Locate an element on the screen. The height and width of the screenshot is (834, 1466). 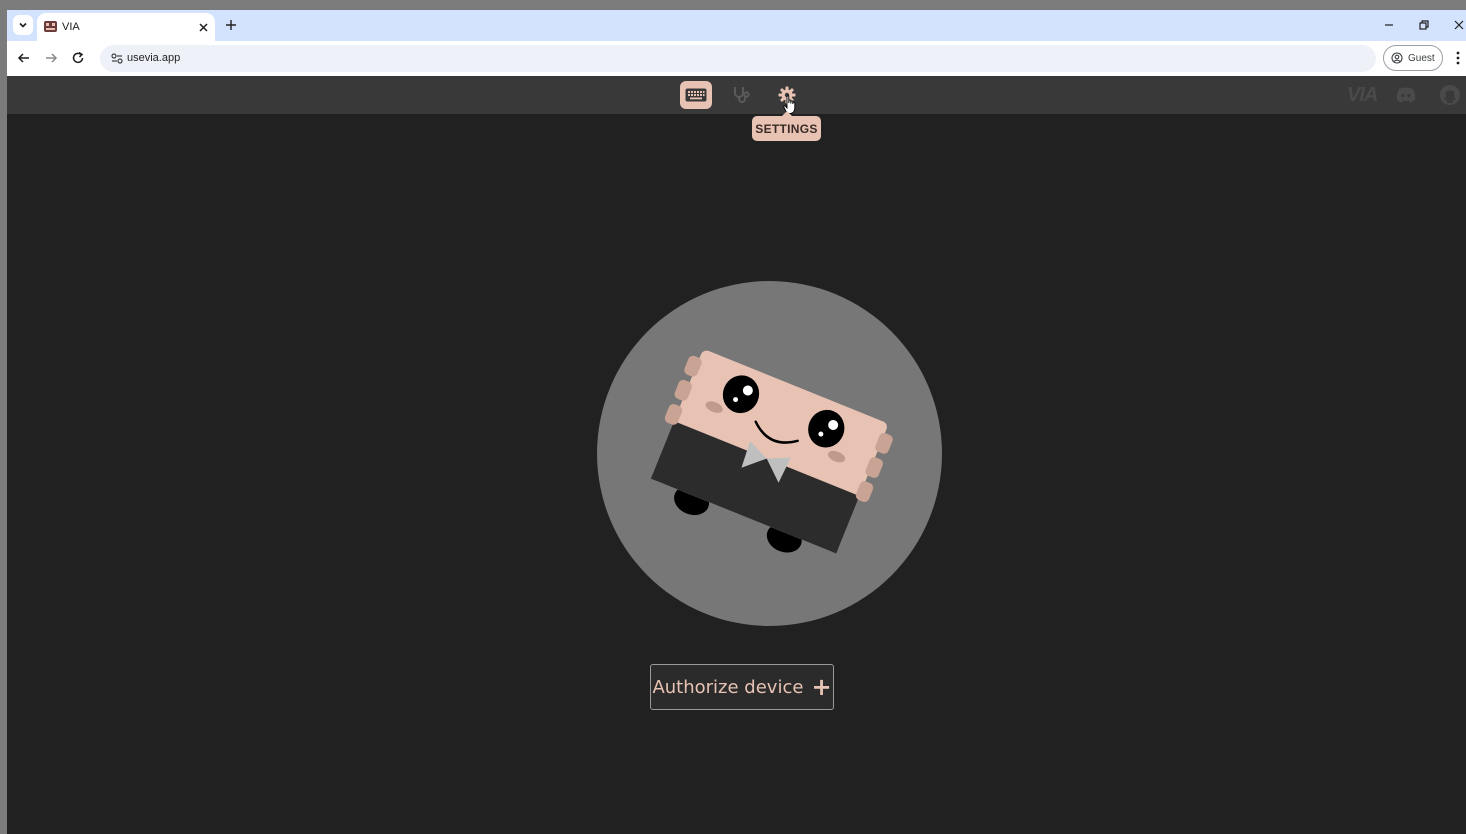
via-favicon-icon is located at coordinates (50, 26).